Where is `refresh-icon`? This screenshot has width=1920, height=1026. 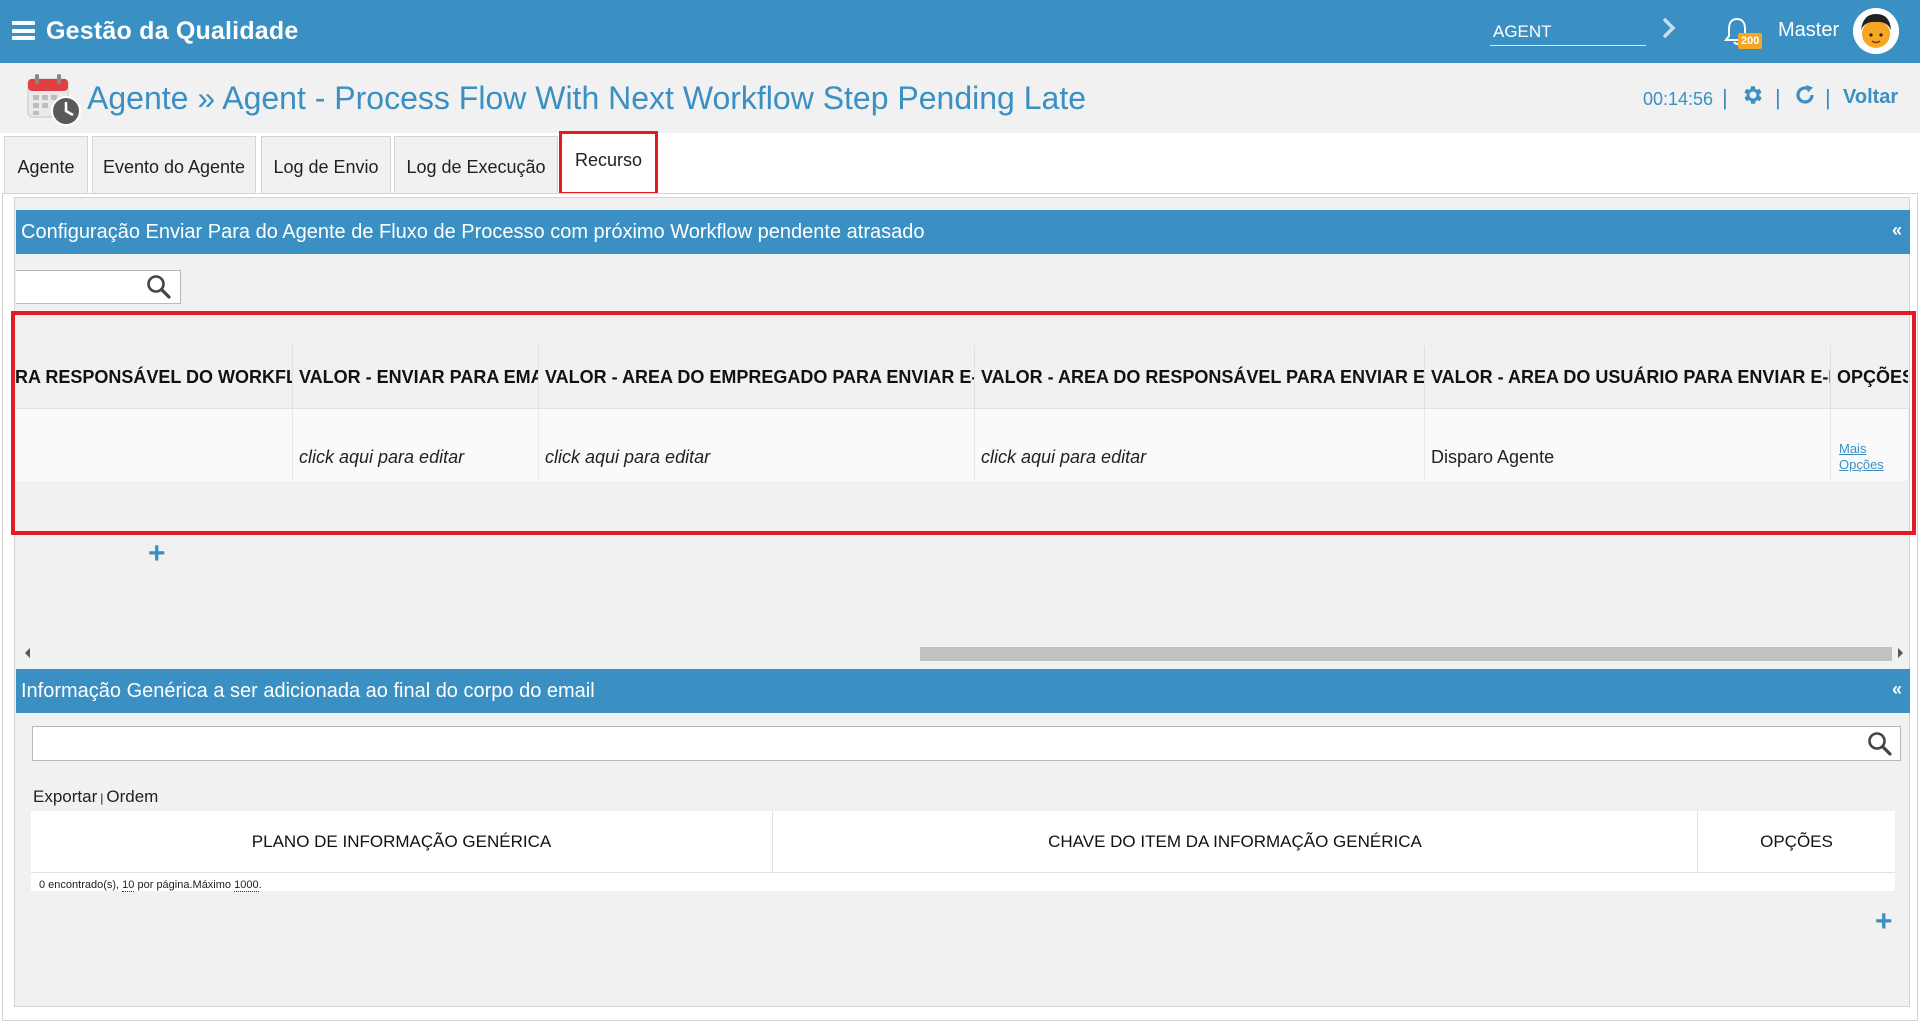 refresh-icon is located at coordinates (1805, 95).